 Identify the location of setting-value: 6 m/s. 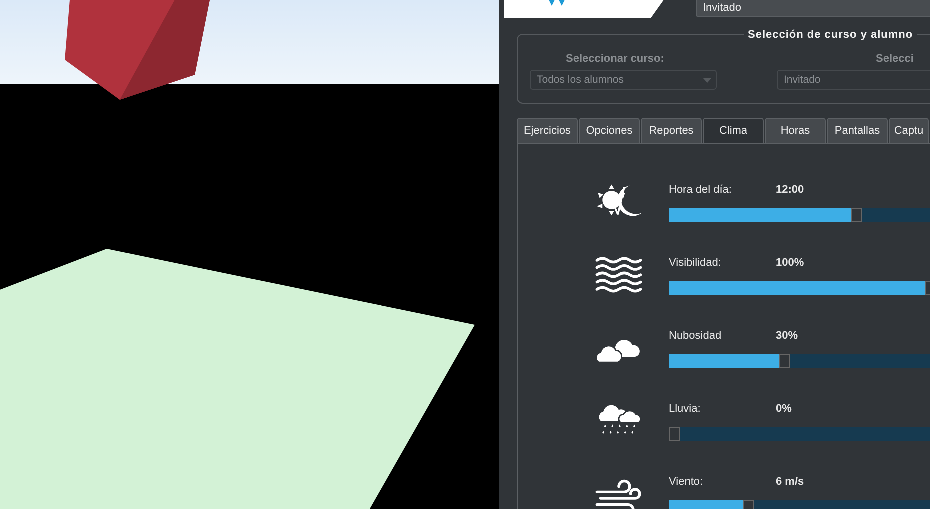
(790, 482).